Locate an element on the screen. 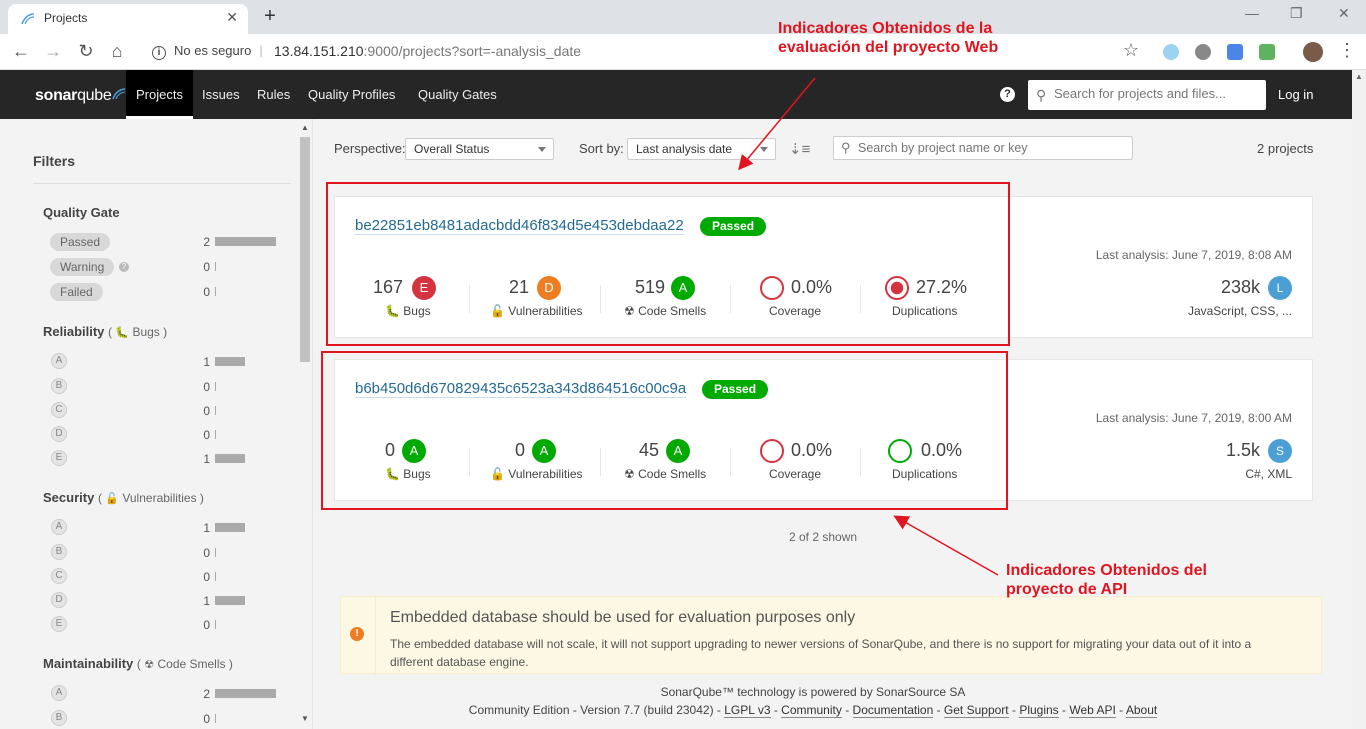  annotation-arrow-api is located at coordinates (946, 545).